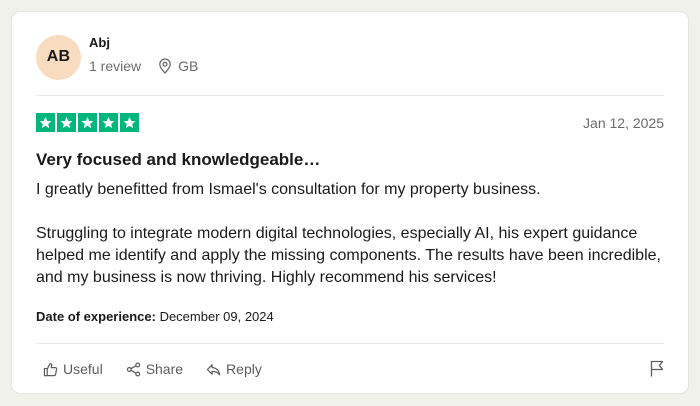  I want to click on reviewer-header: AB Abj 1 review GB, so click(117, 57).